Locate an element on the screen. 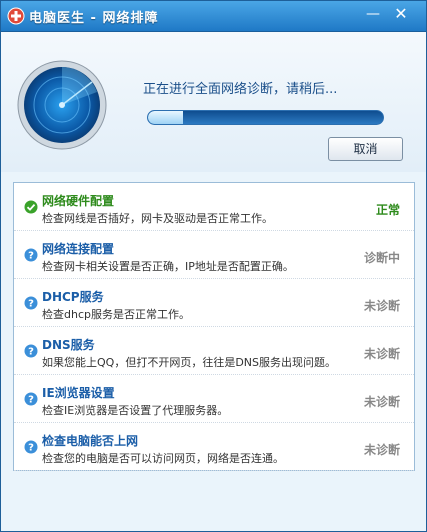 The width and height of the screenshot is (427, 532). check-title: 网络连接配置 is located at coordinates (78, 249).